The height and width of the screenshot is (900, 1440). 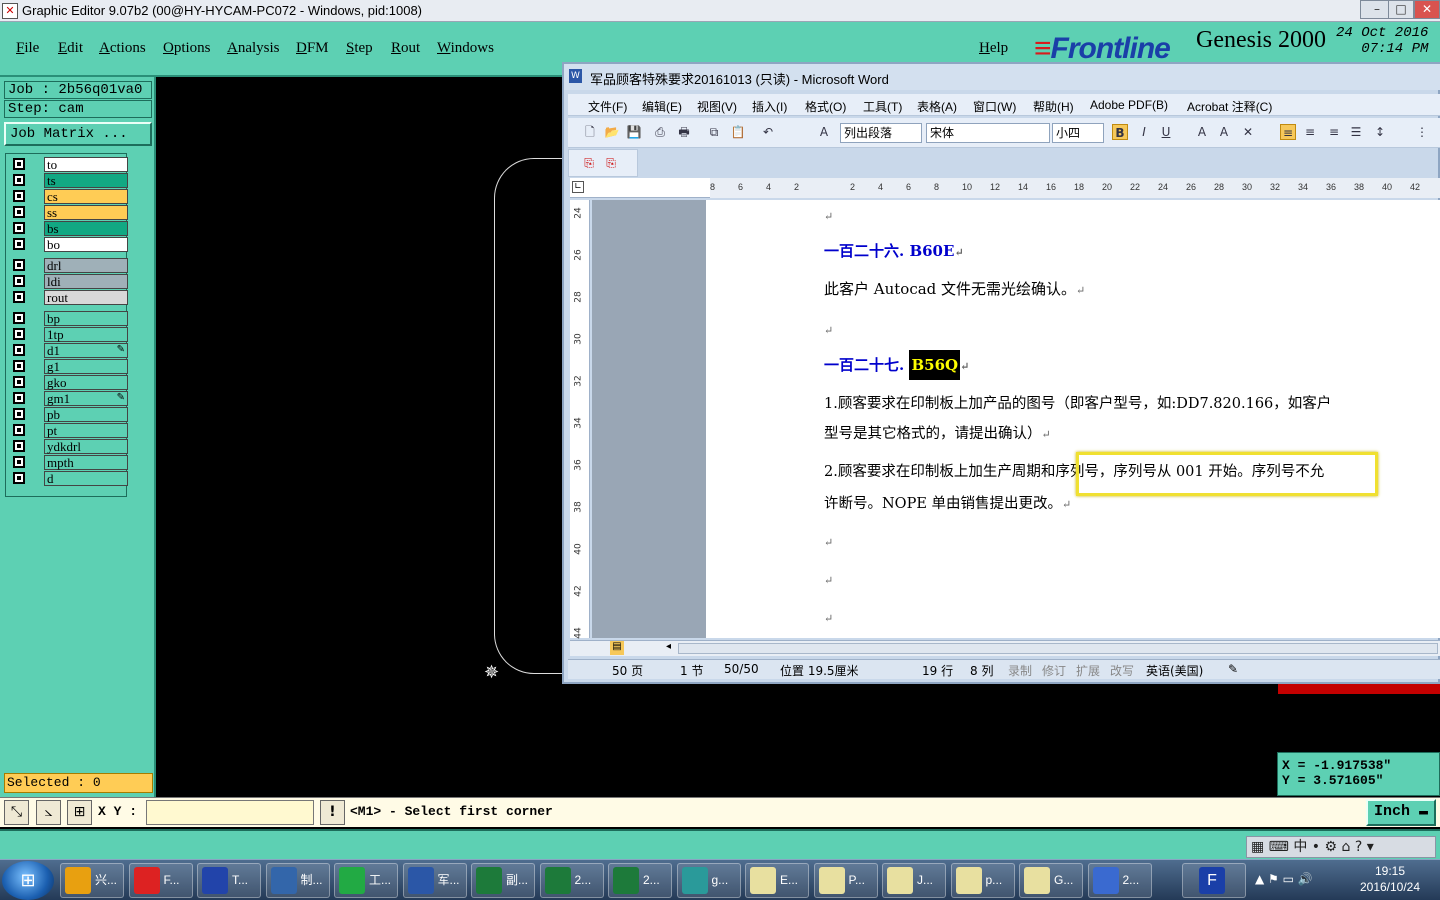 I want to click on word-menu-file: 文件(F), so click(x=607, y=106).